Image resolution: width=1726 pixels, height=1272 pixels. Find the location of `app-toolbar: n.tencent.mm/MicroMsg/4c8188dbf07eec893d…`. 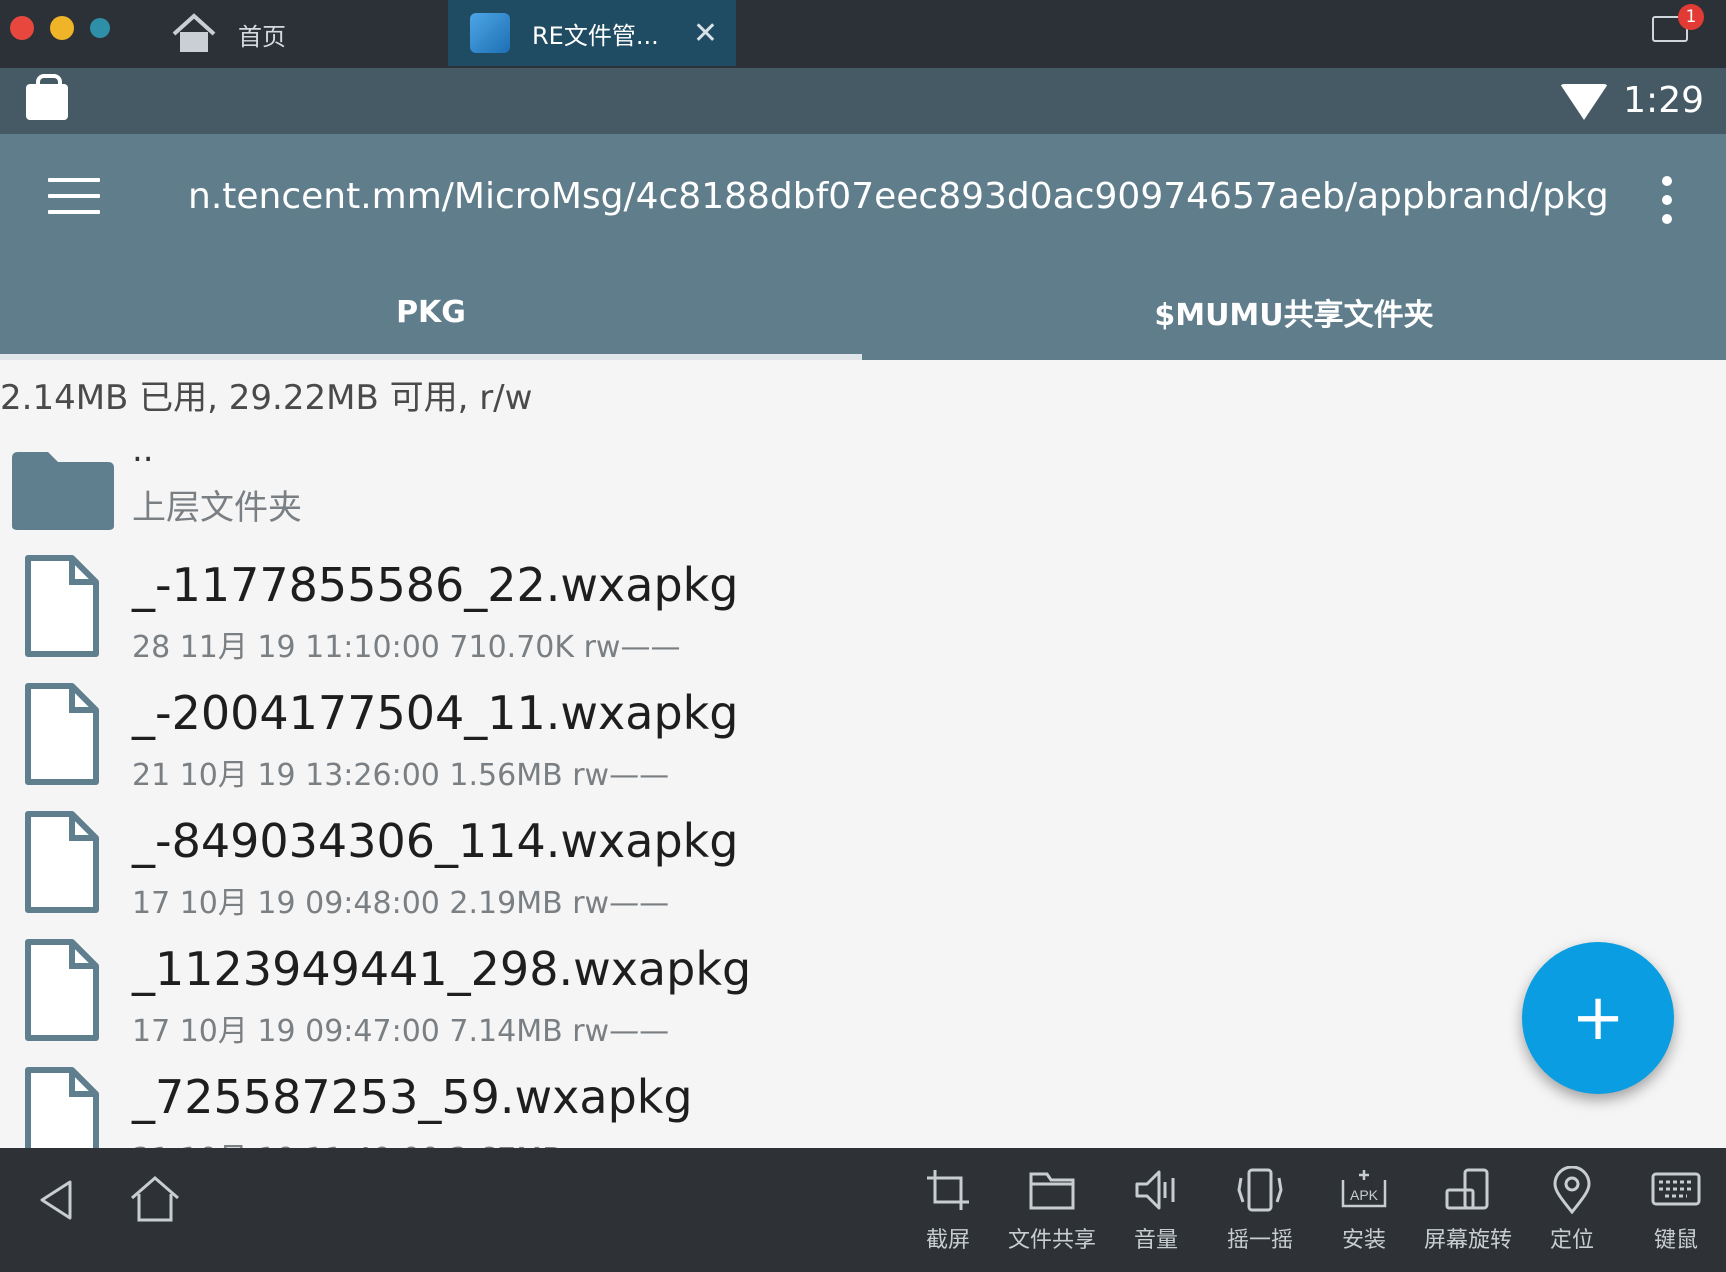

app-toolbar: n.tencent.mm/MicroMsg/4c8188dbf07eec893d… is located at coordinates (863, 199).